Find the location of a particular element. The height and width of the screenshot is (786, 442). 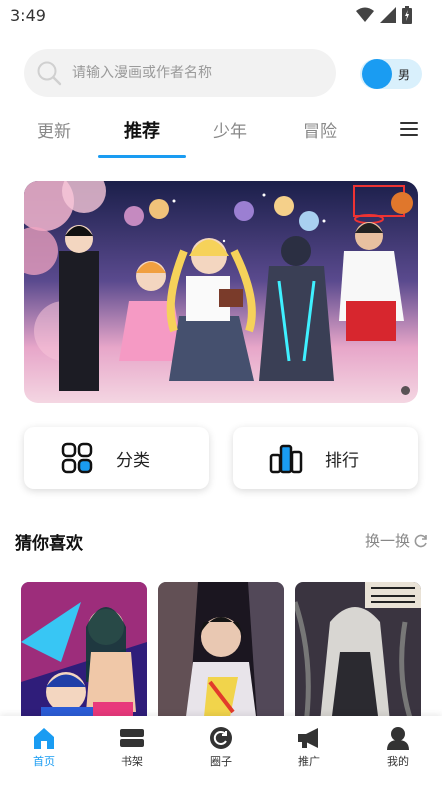

signal-icon is located at coordinates (388, 15).